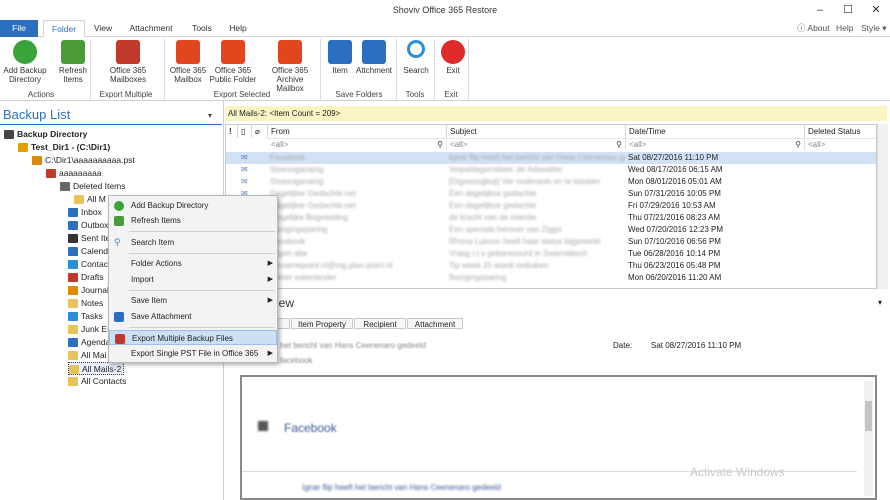 The image size is (890, 500). What do you see at coordinates (97, 381) in the screenshot?
I see `tree-node: All Contacts` at bounding box center [97, 381].